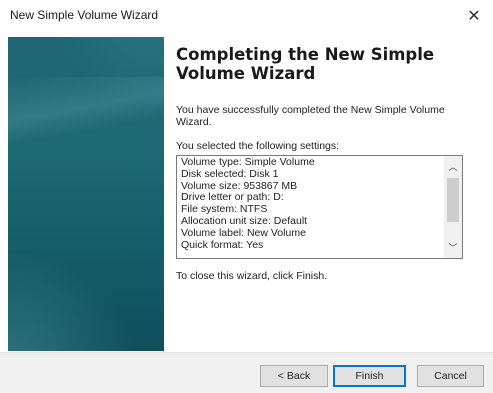  I want to click on settings-line: Quick format: Yes, so click(222, 244).